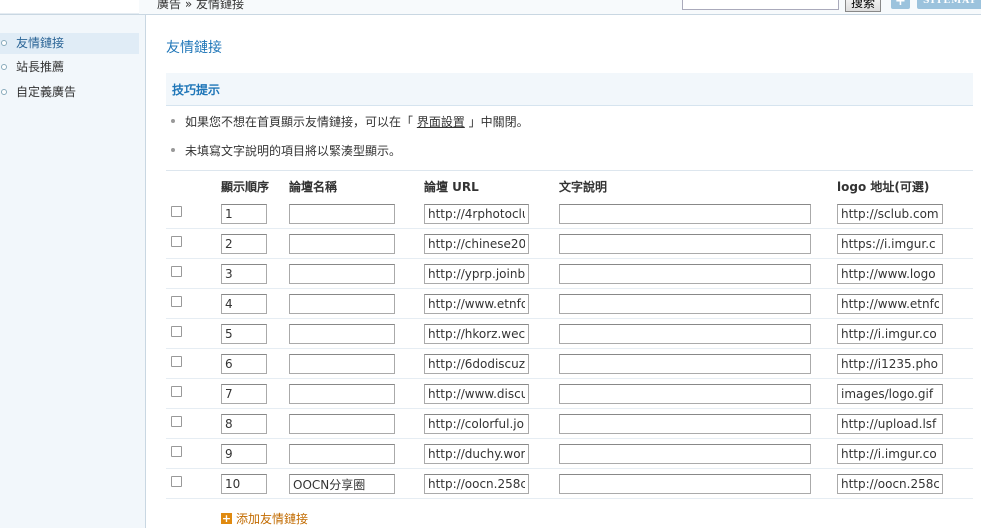 The width and height of the screenshot is (981, 528). I want to click on add-friend-link-button: + 添加友情鏈接, so click(264, 518).